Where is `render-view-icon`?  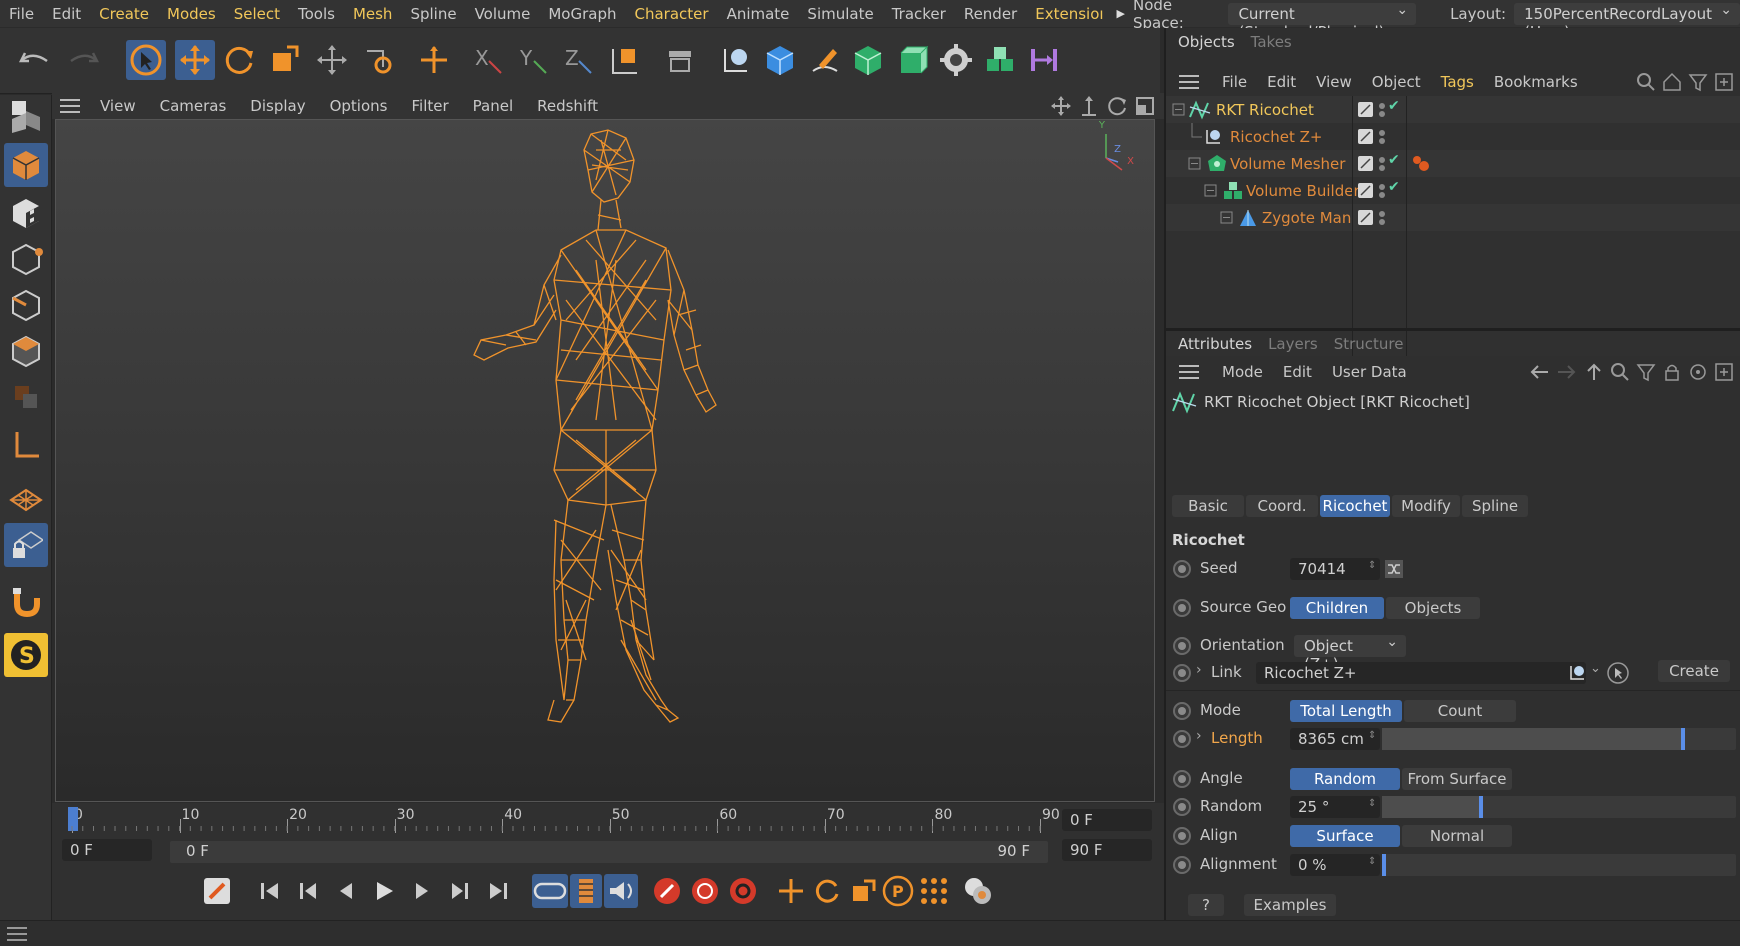 render-view-icon is located at coordinates (736, 60).